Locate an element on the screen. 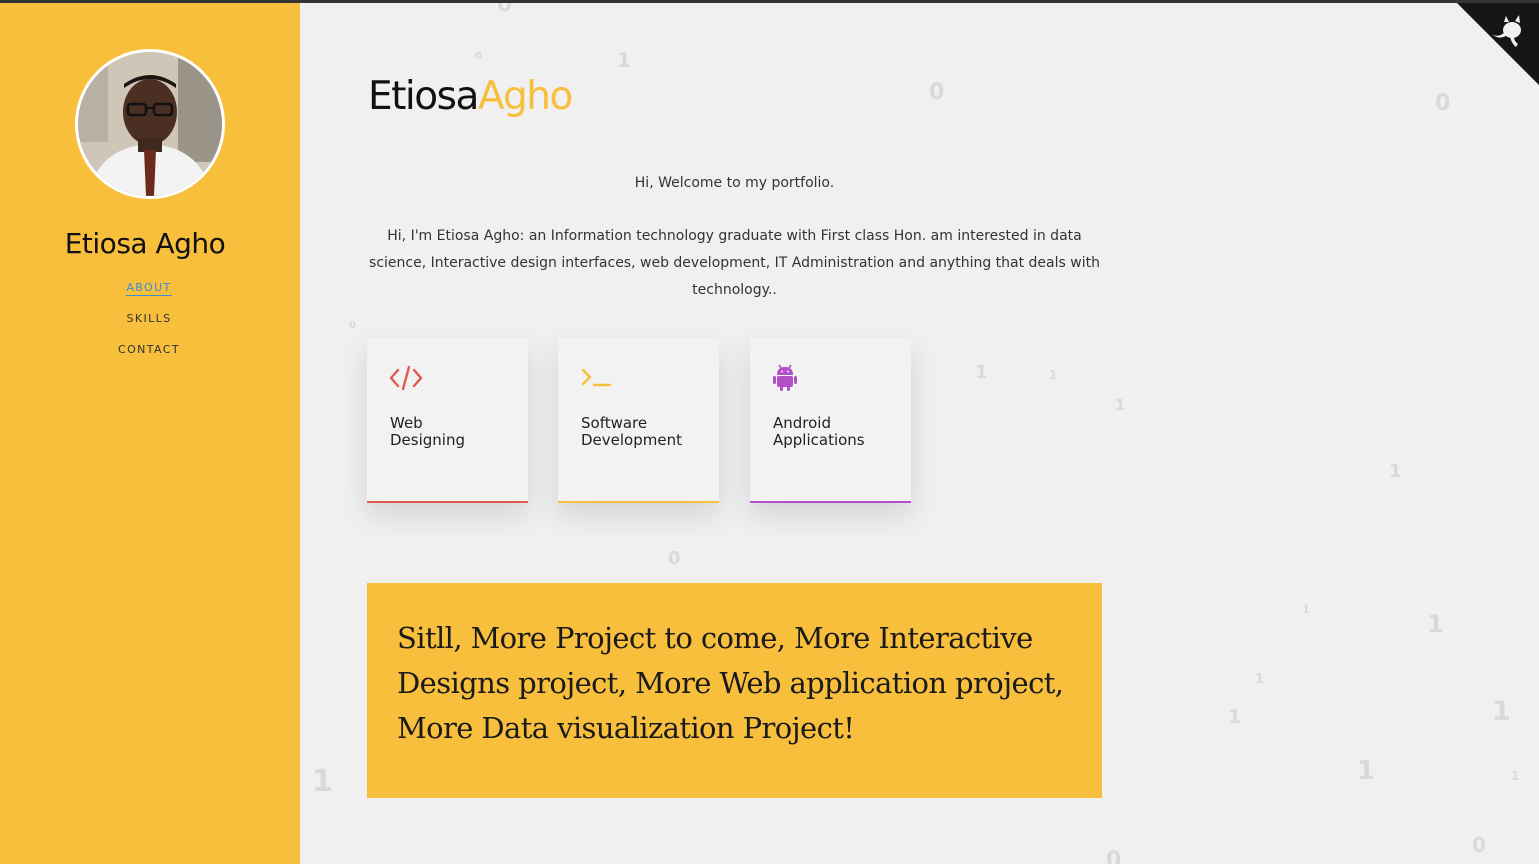  card-label: Android Applications is located at coordinates (833, 432).